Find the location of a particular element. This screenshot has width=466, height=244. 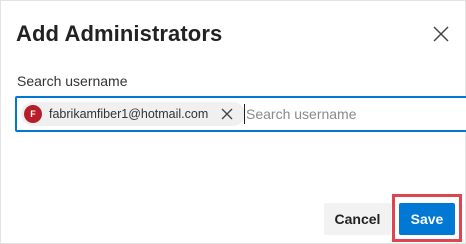

dialog-title: Add Administrators is located at coordinates (119, 33).